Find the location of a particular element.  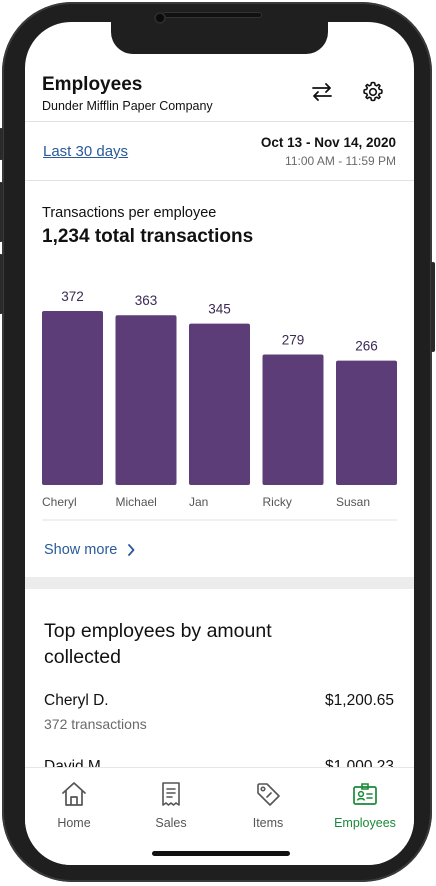

notch is located at coordinates (219, 38).